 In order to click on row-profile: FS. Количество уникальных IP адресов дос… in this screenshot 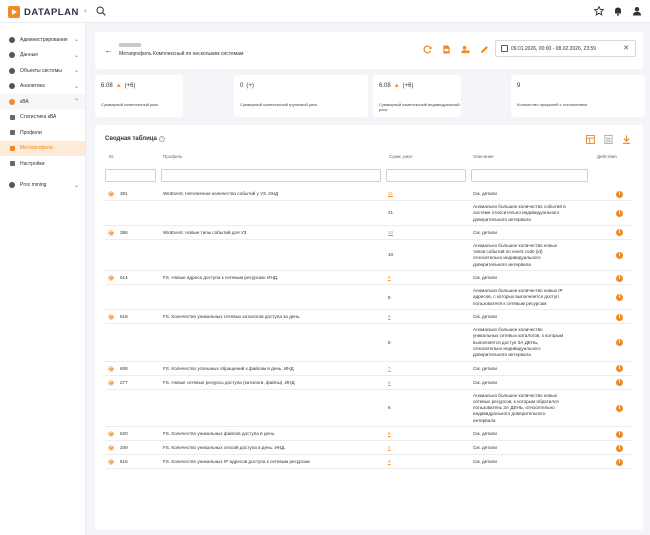, I will do `click(236, 461)`.